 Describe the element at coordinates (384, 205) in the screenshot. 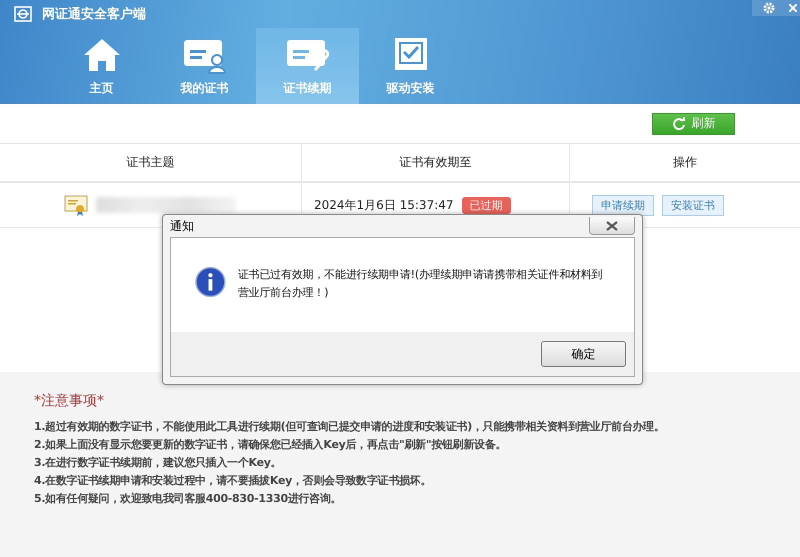

I see `expiry-date: 2024年1月6日 15:37:47` at that location.